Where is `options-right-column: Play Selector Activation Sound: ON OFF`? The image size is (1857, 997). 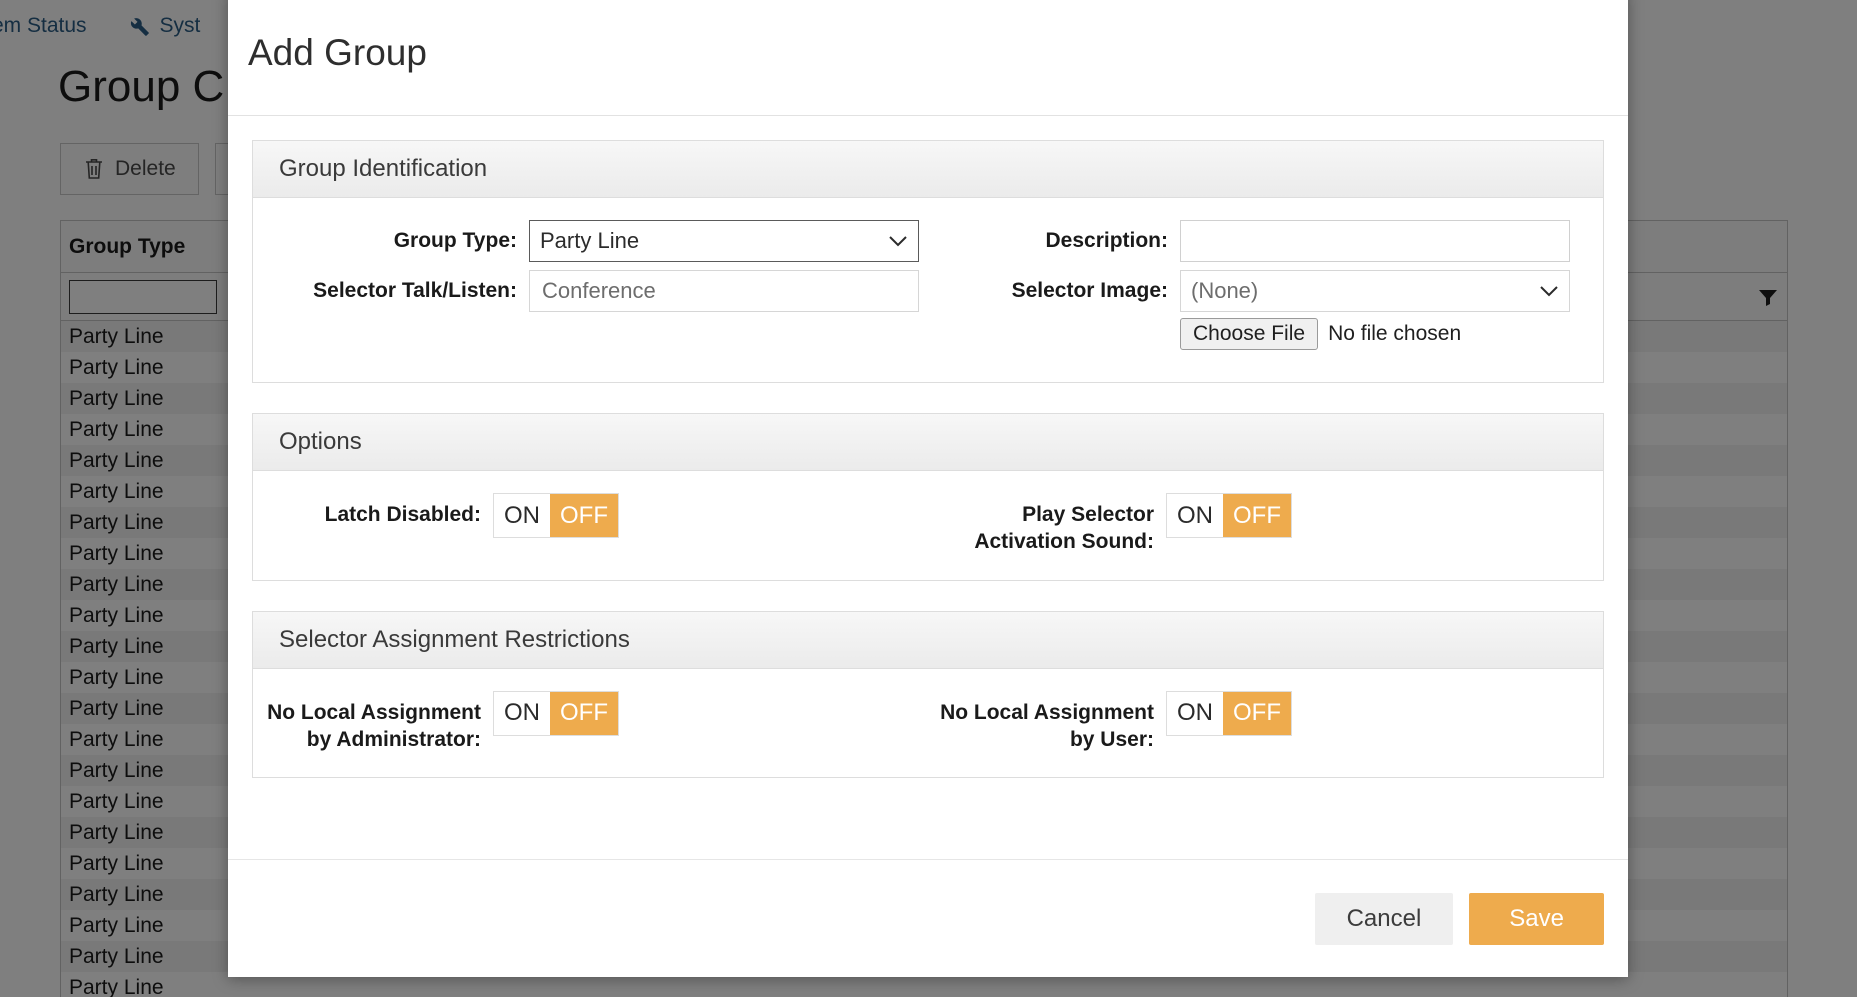
options-right-column: Play Selector Activation Sound: ON OFF is located at coordinates (1265, 524).